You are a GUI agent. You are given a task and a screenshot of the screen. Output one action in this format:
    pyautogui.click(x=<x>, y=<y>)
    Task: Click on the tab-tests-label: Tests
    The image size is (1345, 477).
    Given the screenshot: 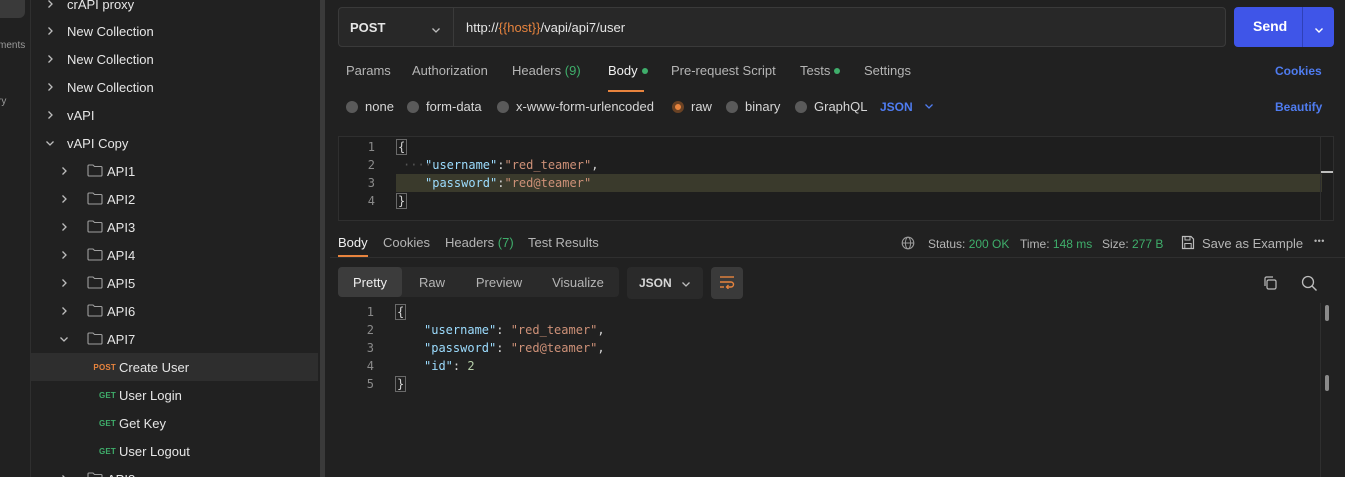 What is the action you would take?
    pyautogui.click(x=815, y=70)
    